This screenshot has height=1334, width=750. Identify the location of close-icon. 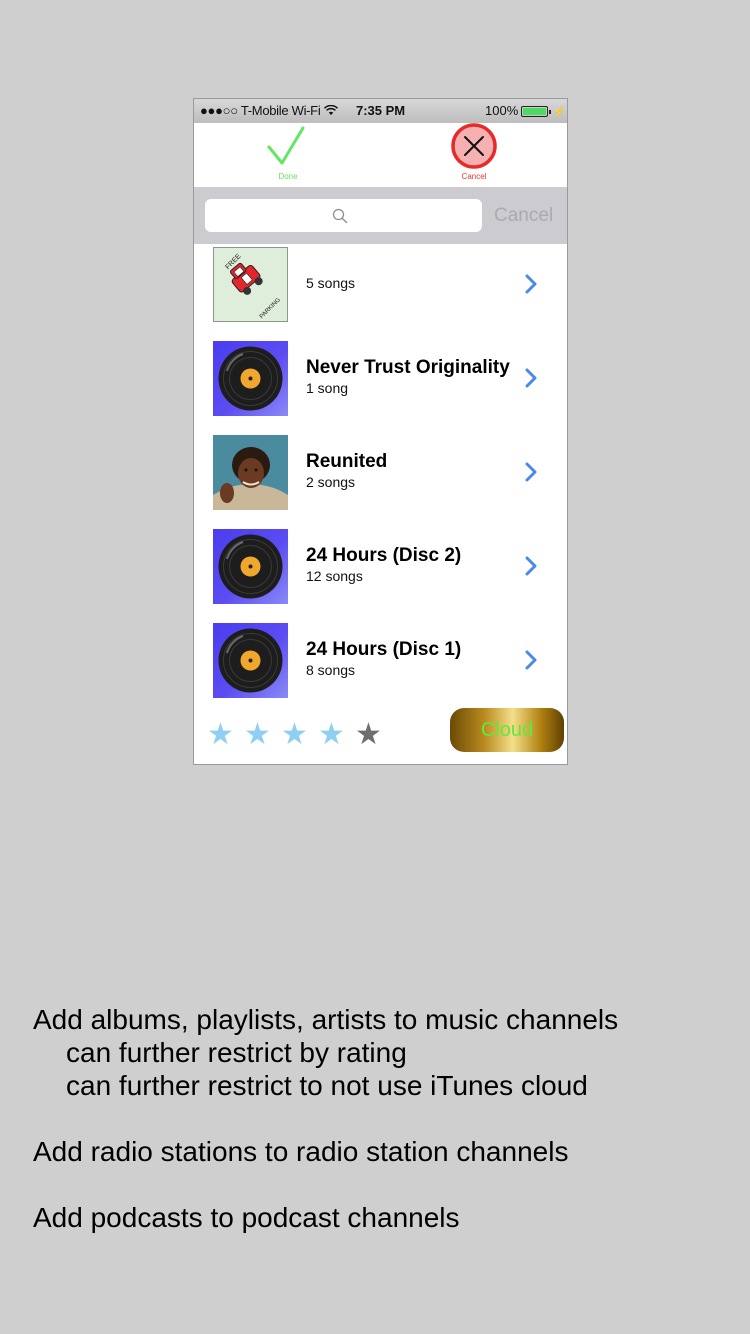
(474, 146).